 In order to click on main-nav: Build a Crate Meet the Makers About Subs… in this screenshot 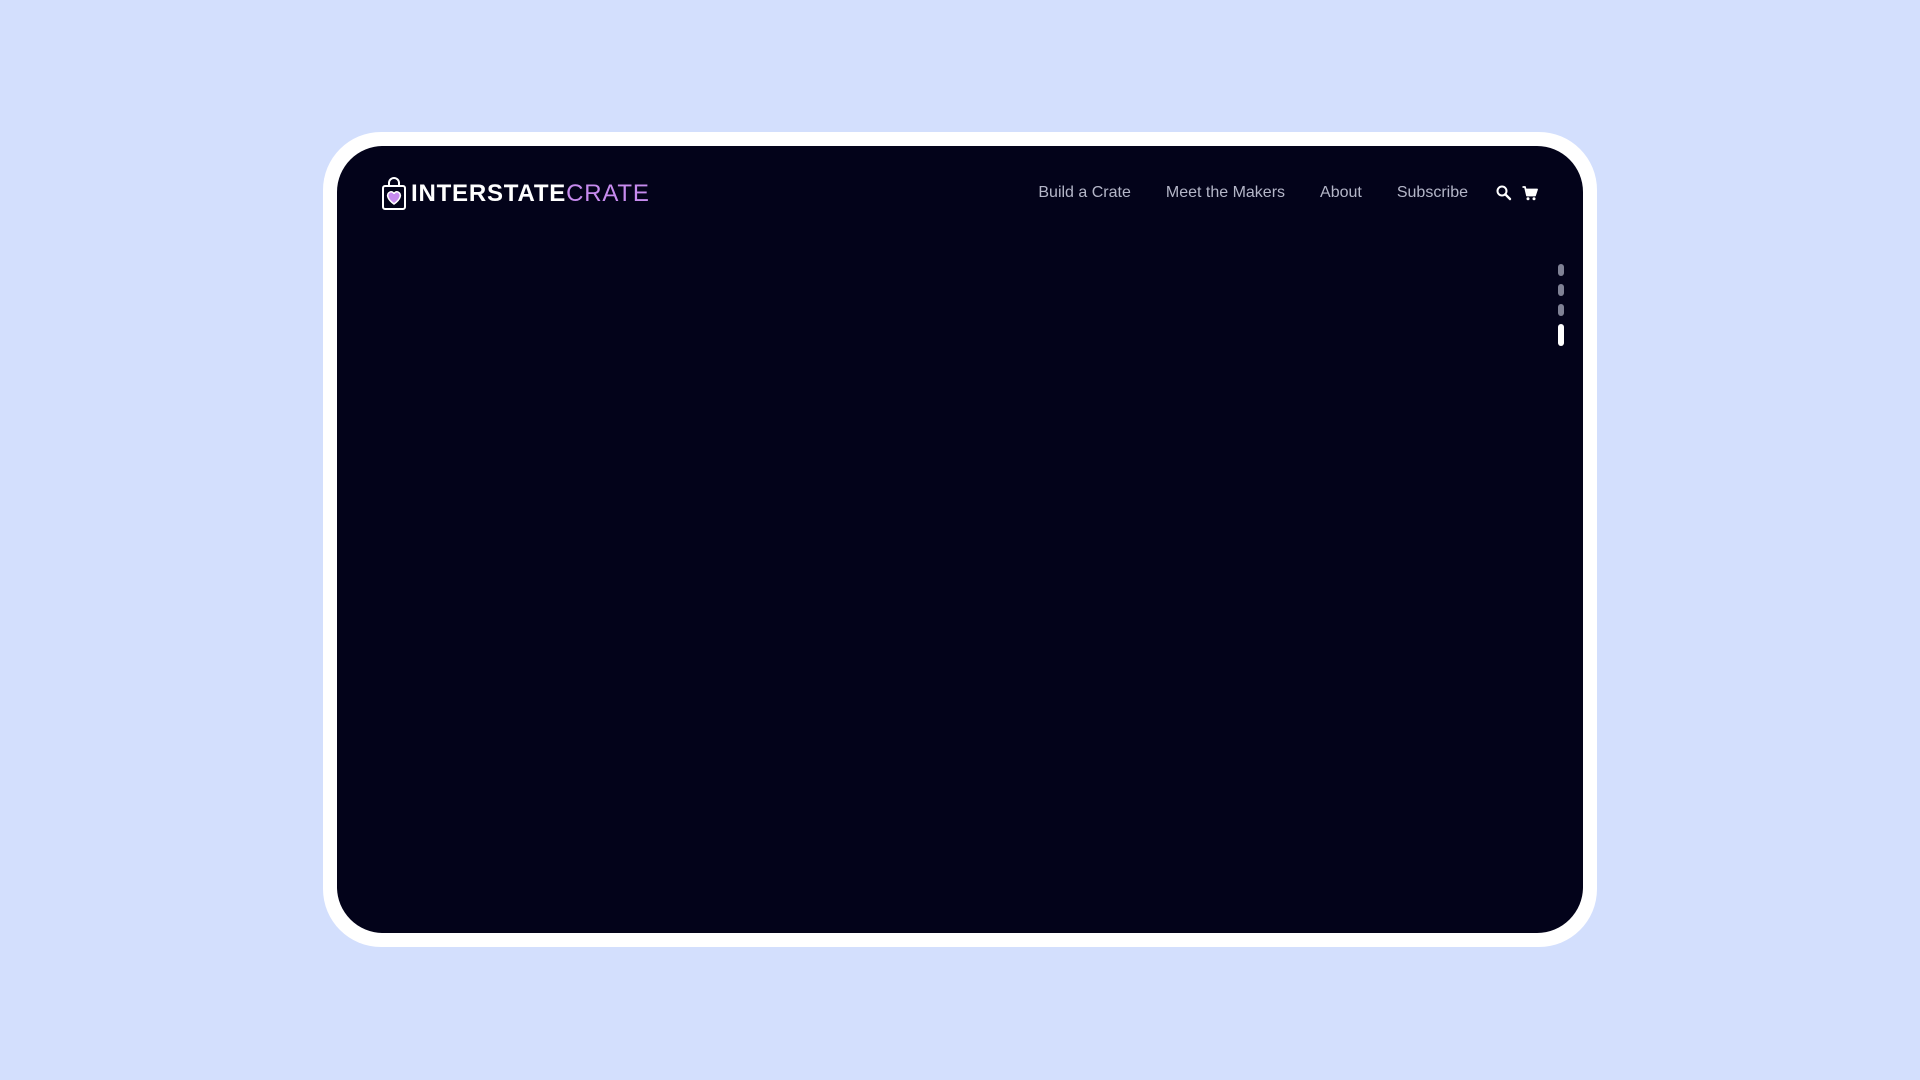, I will do `click(1253, 193)`.